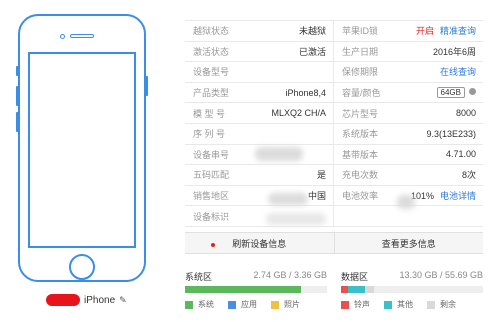 Image resolution: width=500 pixels, height=322 pixels. I want to click on info-key: 序 列 号, so click(209, 134).